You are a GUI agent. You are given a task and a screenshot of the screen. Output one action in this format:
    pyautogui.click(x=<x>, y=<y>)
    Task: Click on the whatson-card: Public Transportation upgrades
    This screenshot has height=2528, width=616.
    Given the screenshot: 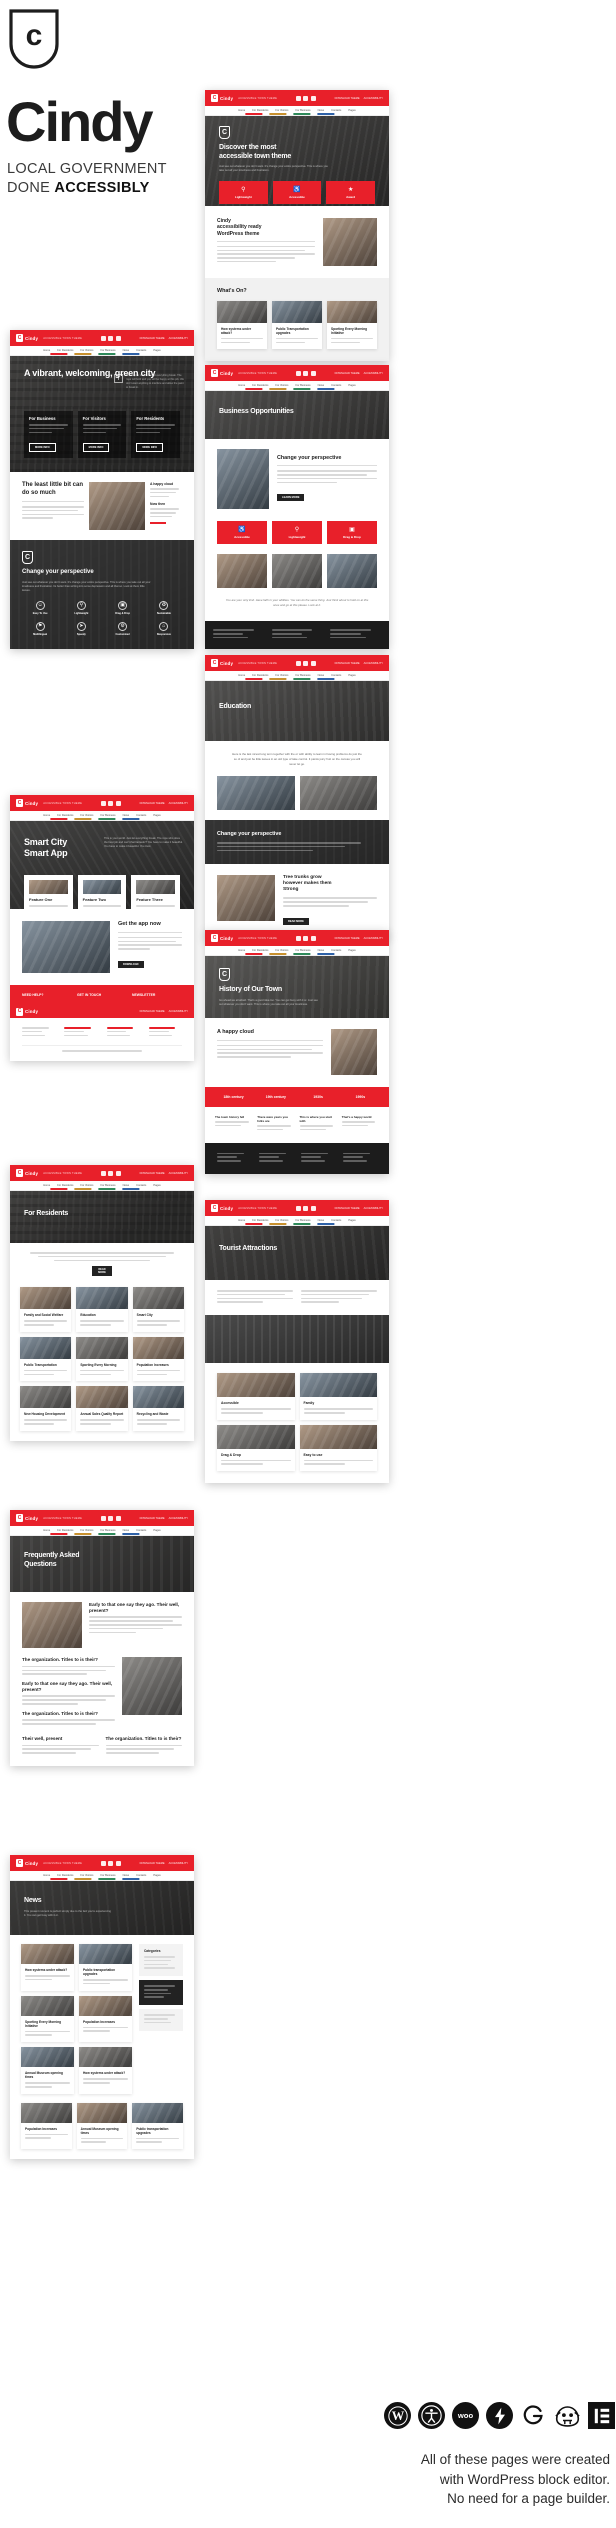 What is the action you would take?
    pyautogui.click(x=297, y=325)
    